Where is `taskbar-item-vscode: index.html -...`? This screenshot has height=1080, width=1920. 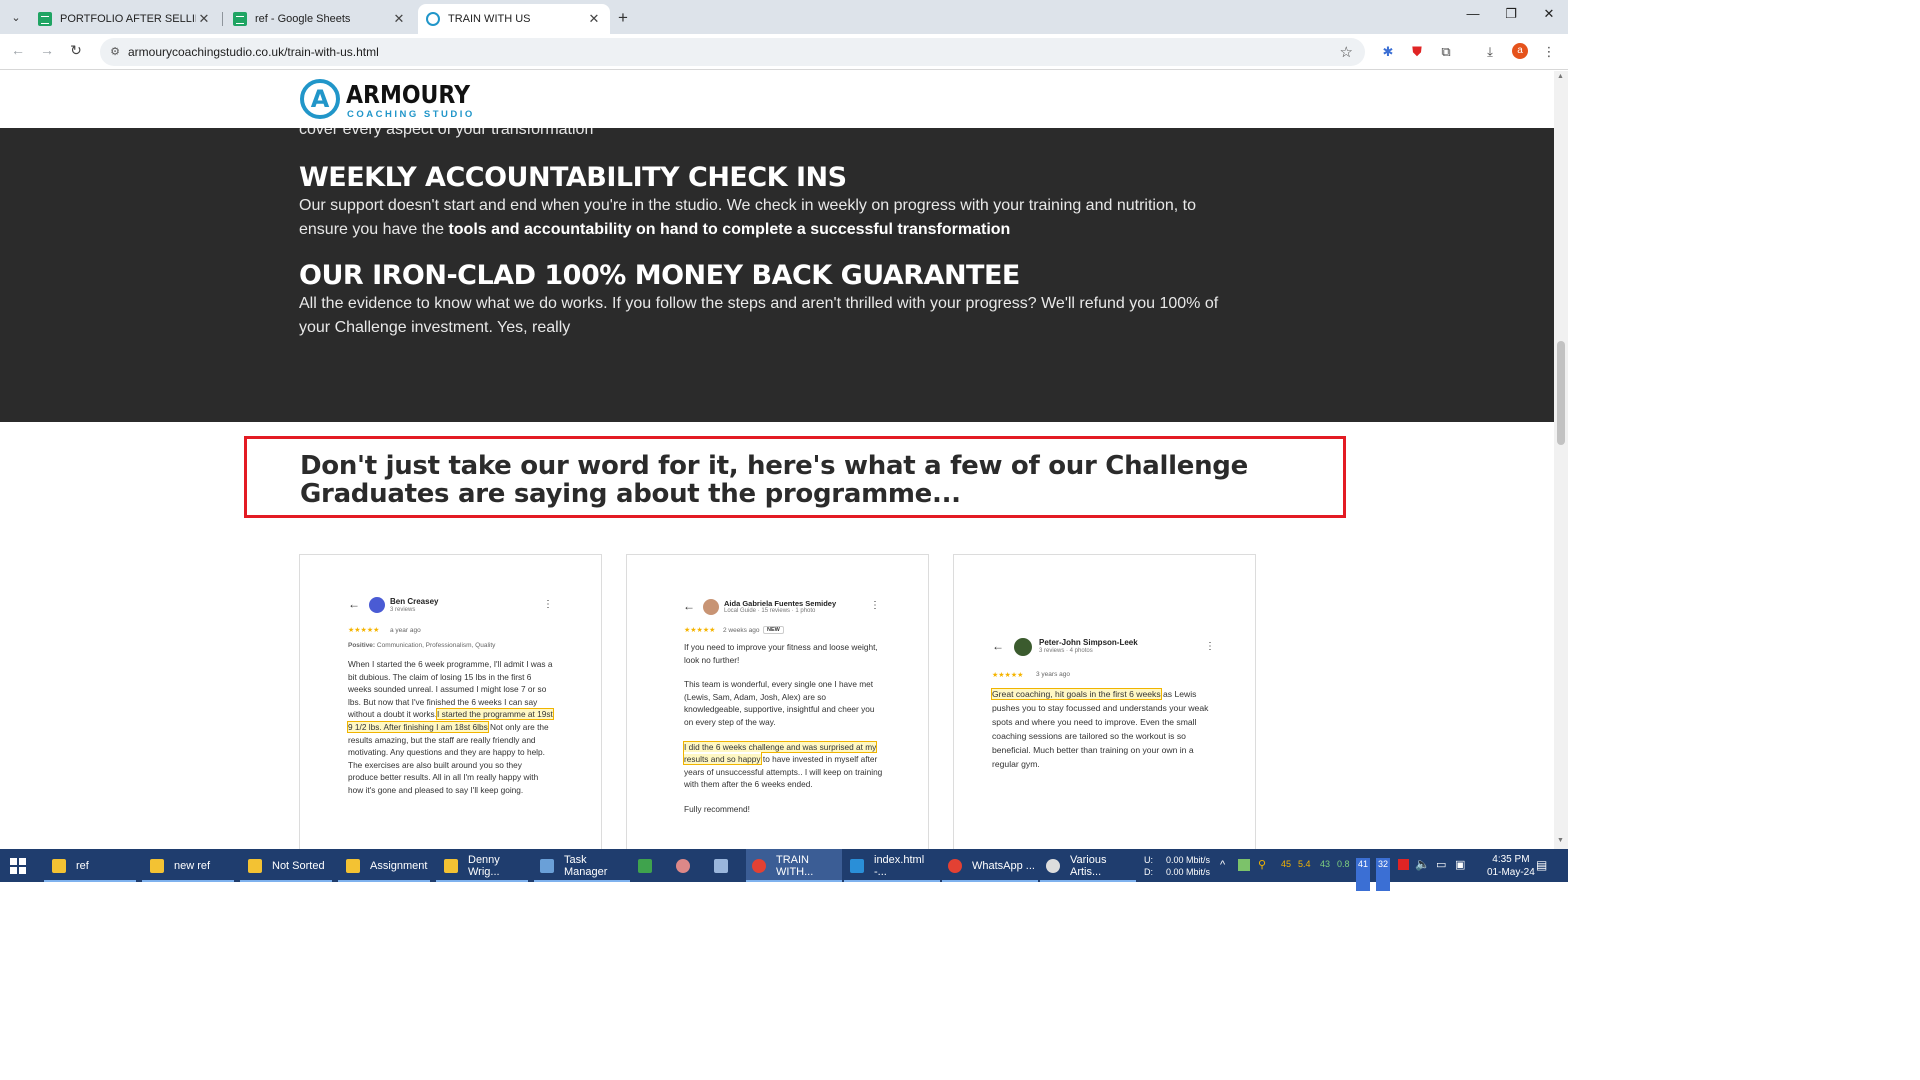 taskbar-item-vscode: index.html -... is located at coordinates (892, 865).